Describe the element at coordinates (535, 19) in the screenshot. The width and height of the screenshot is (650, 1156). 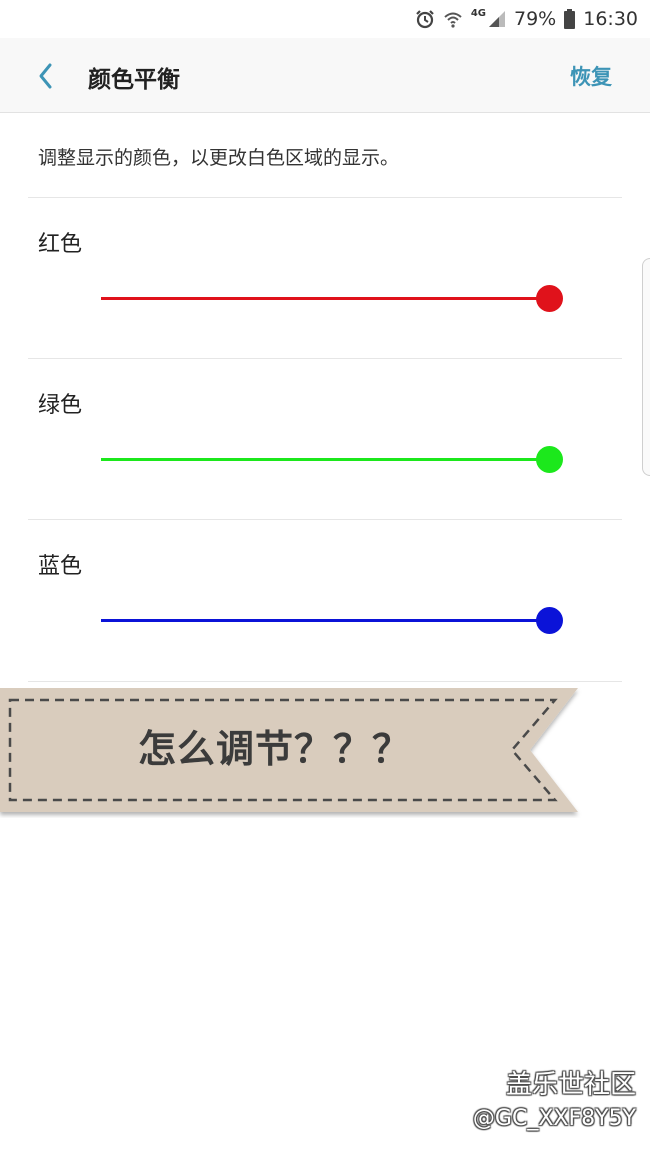
I see `battery-percent: 79%` at that location.